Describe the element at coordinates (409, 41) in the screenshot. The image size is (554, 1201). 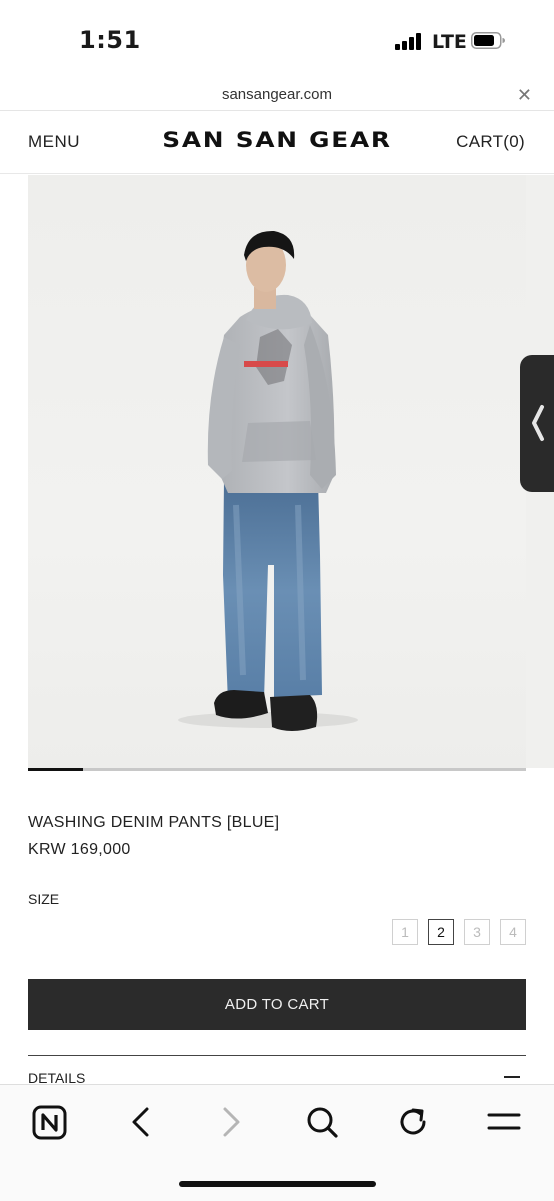
I see `signal-strength-icon` at that location.